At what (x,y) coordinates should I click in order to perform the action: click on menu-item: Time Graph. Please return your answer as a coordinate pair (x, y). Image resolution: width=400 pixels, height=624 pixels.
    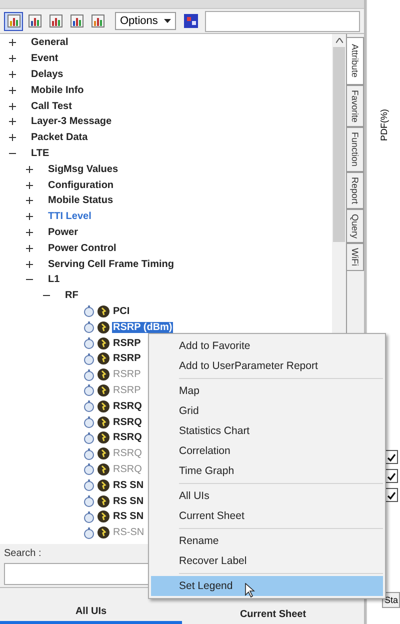
    Looking at the image, I should click on (267, 471).